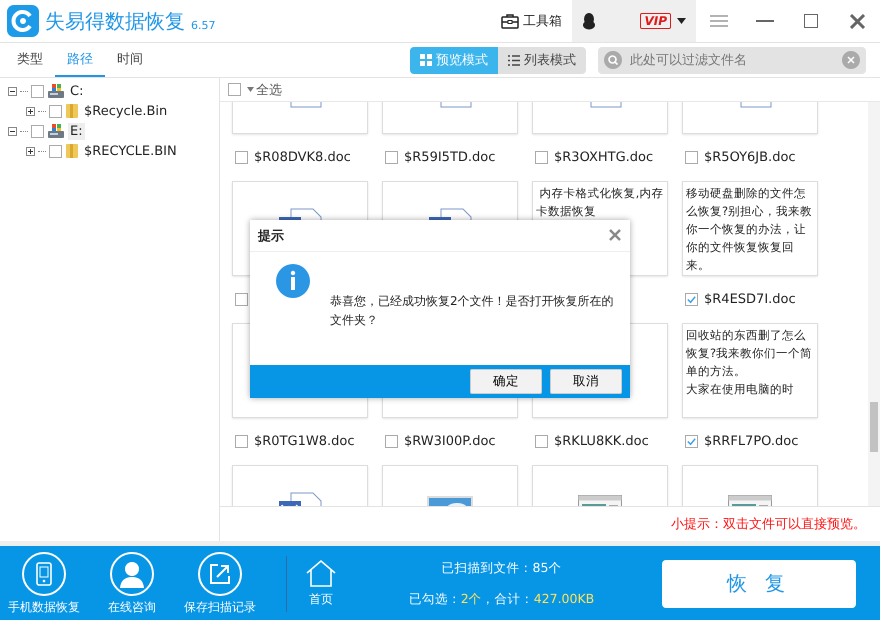  What do you see at coordinates (750, 157) in the screenshot?
I see `file-name: $R5OY6JB.doc` at bounding box center [750, 157].